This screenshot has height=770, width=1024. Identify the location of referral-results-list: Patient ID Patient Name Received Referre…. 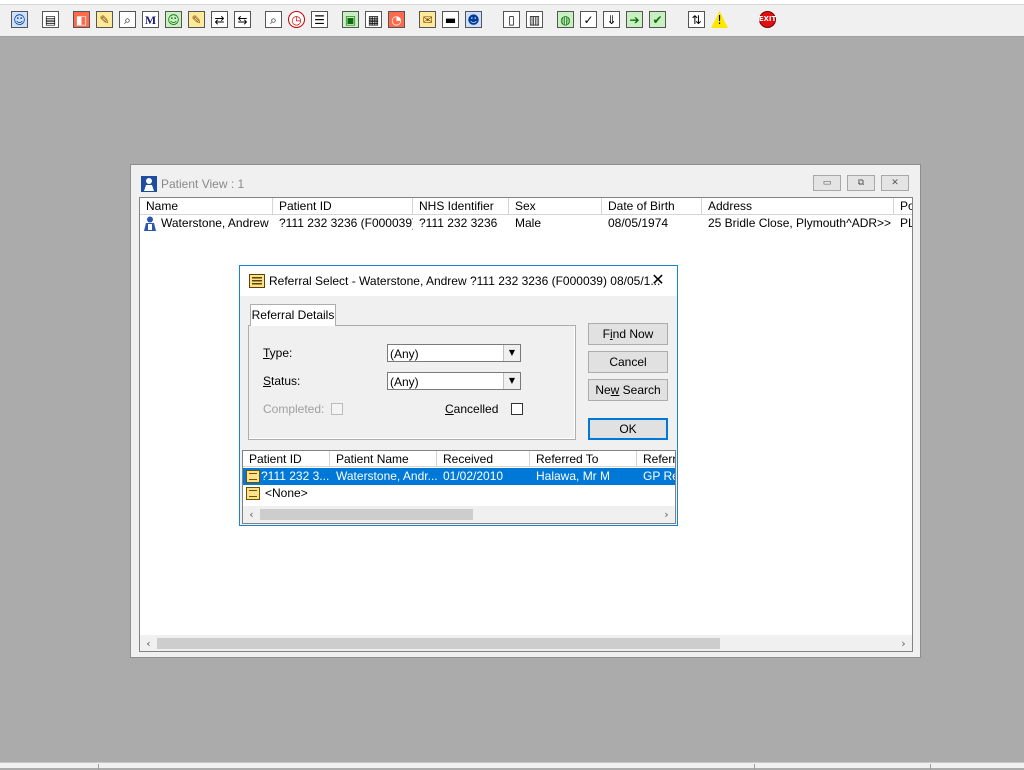
(459, 487).